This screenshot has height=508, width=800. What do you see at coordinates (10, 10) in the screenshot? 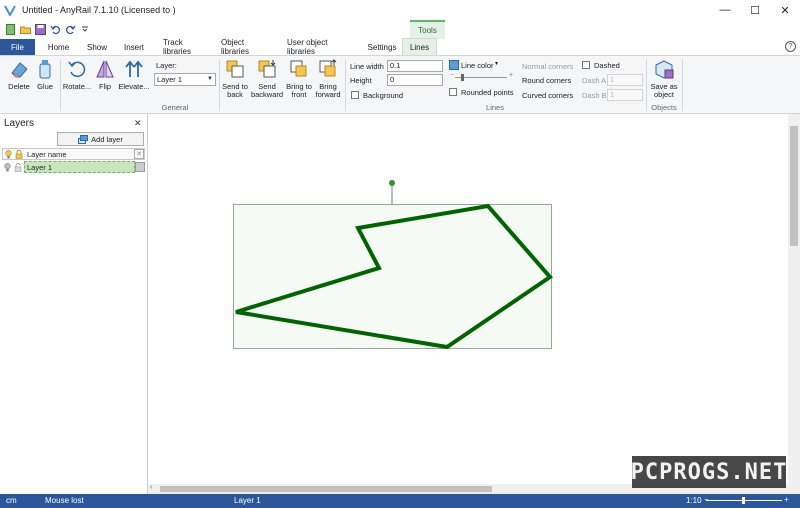
I see `anyrail-logo-icon` at bounding box center [10, 10].